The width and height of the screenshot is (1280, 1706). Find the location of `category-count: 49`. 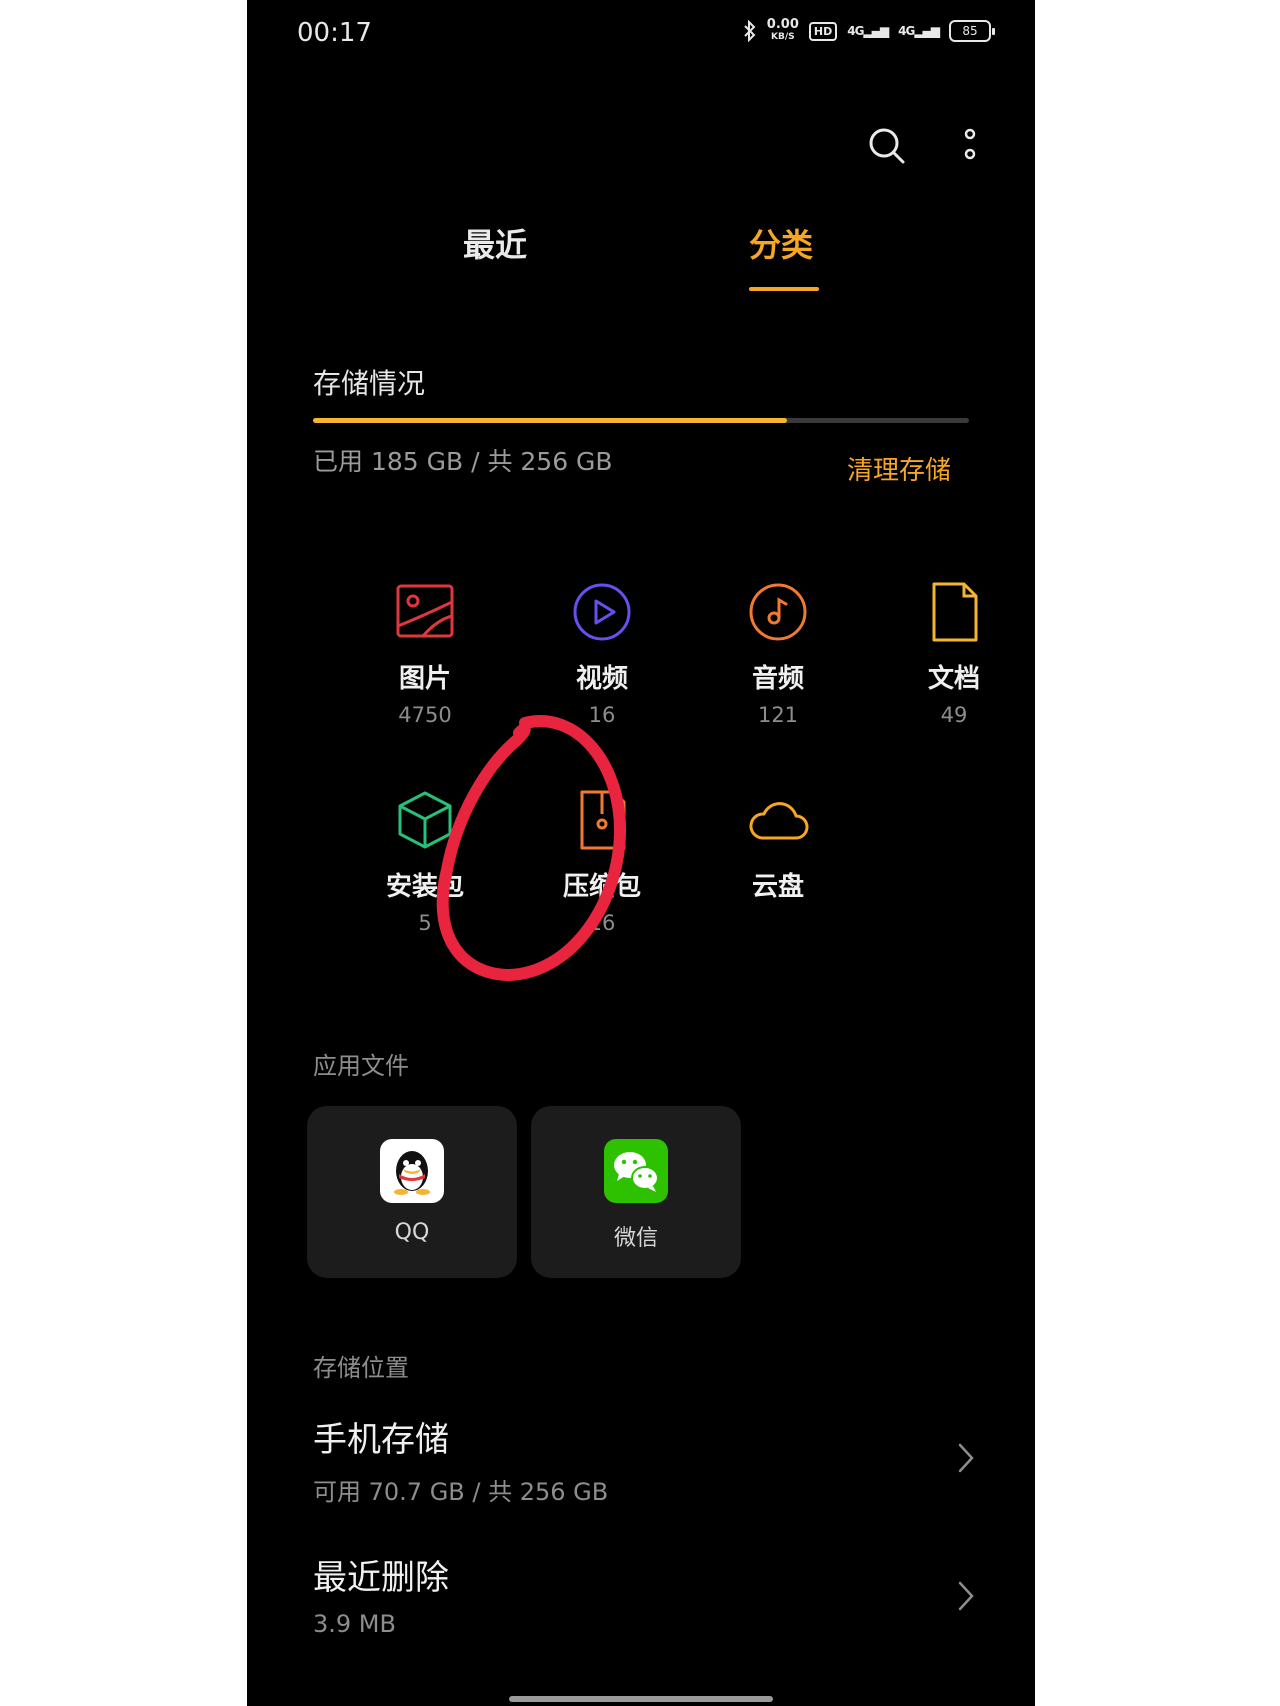

category-count: 49 is located at coordinates (954, 715).